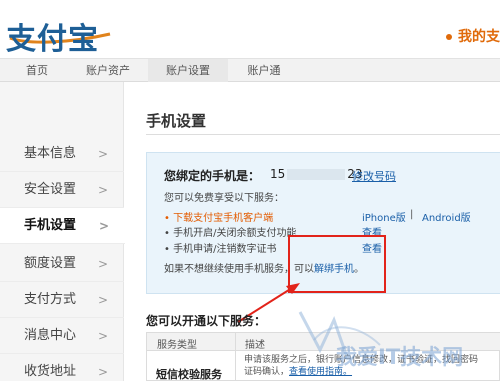 This screenshot has width=500, height=381. I want to click on bound-phone-label: 您绑定的手机是：, so click(212, 176).